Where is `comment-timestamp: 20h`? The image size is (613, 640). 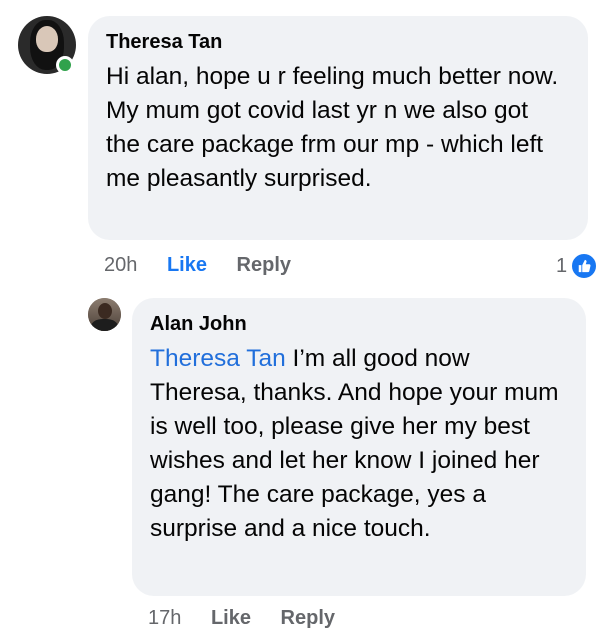 comment-timestamp: 20h is located at coordinates (120, 265).